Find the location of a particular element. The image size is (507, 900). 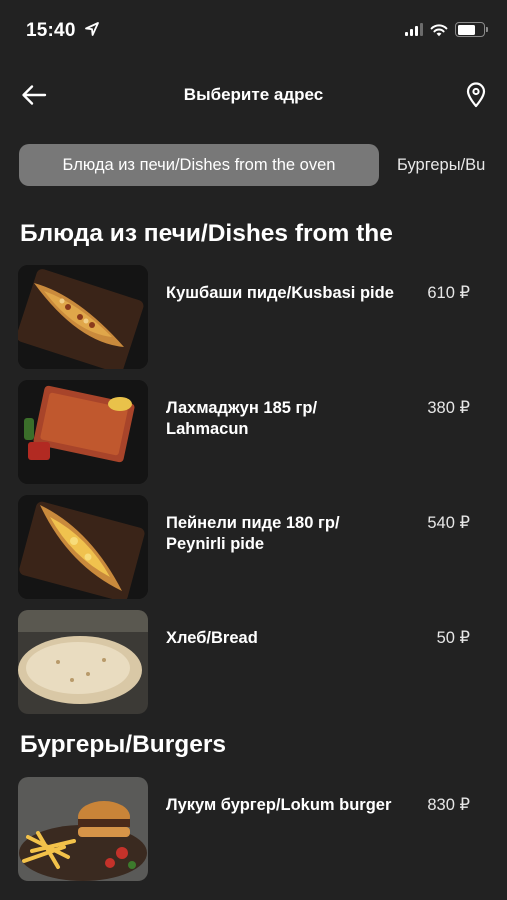

item-price: 50 ₽ is located at coordinates (453, 638).